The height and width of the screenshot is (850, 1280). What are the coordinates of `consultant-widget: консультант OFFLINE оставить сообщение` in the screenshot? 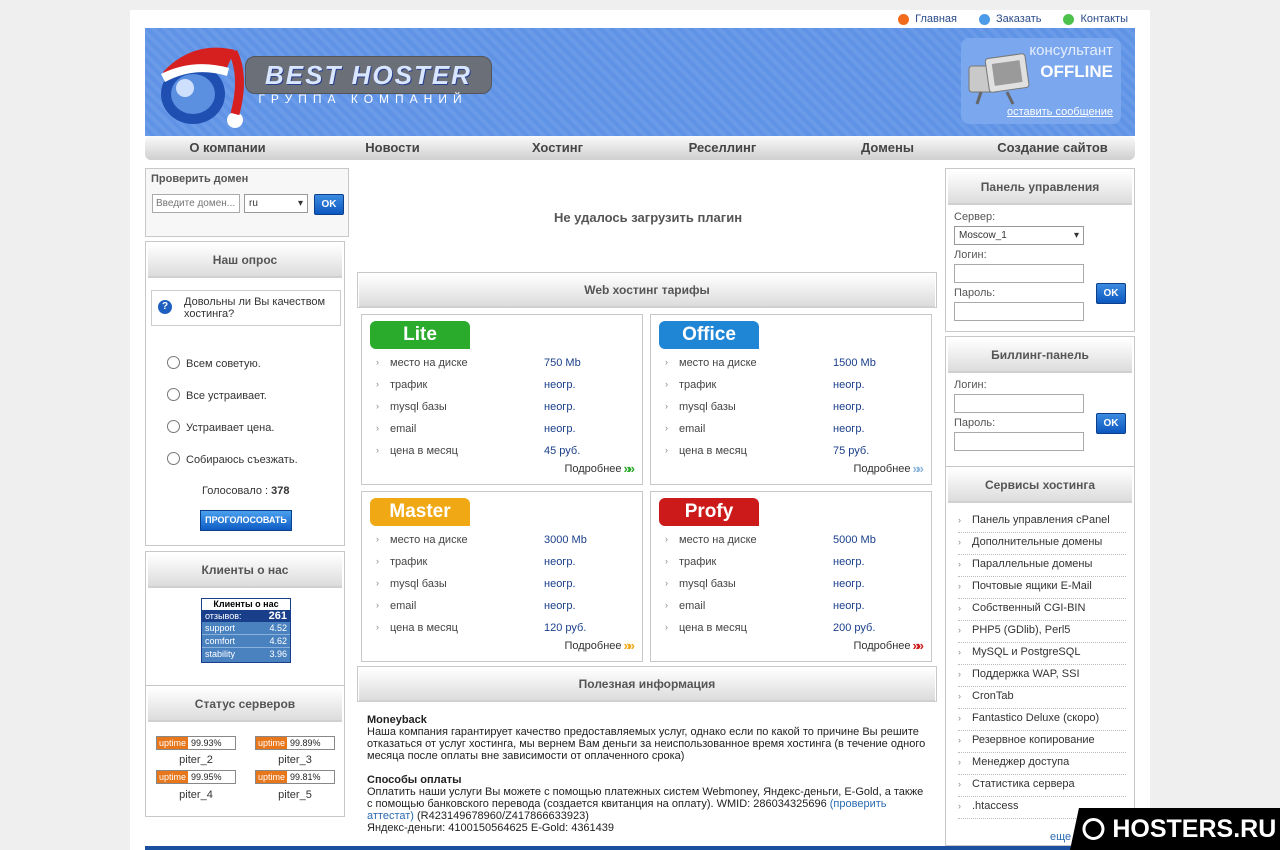 It's located at (1041, 81).